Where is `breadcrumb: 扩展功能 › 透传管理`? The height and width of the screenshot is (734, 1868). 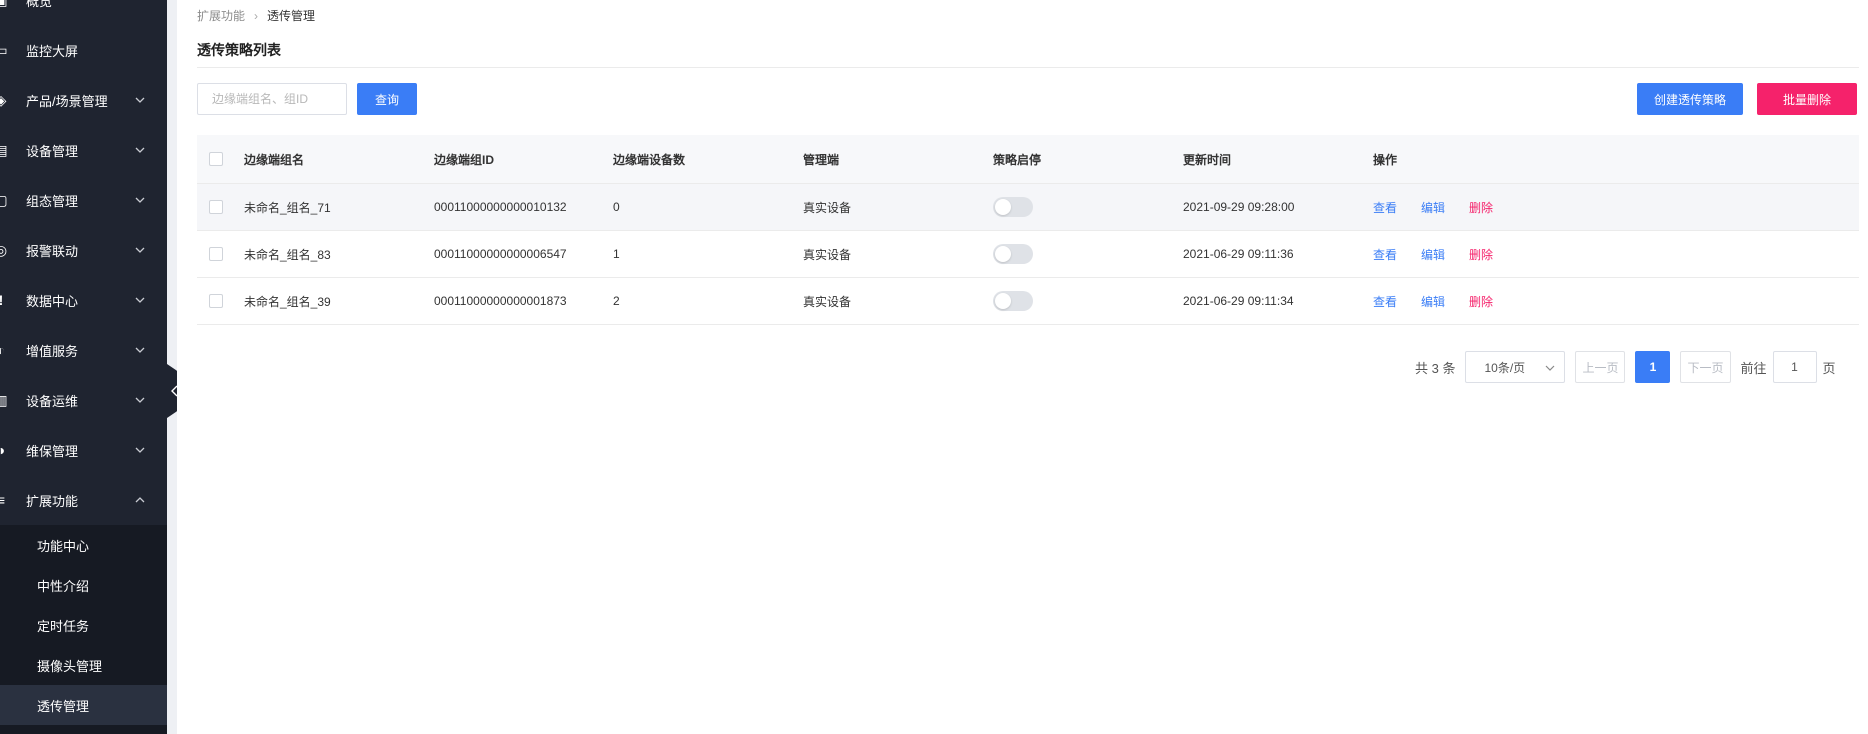
breadcrumb: 扩展功能 › 透传管理 is located at coordinates (256, 15).